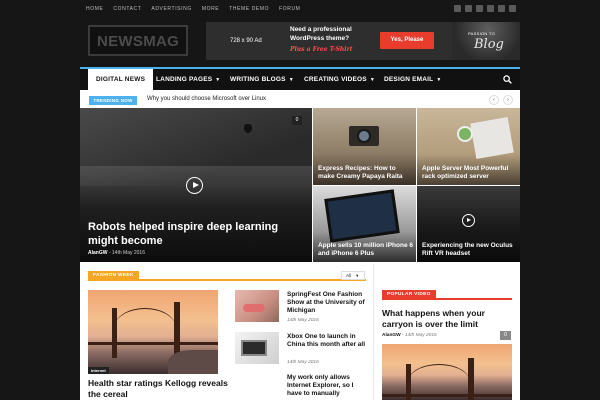  I want to click on nav-item-digital-news: Digital News, so click(121, 79).